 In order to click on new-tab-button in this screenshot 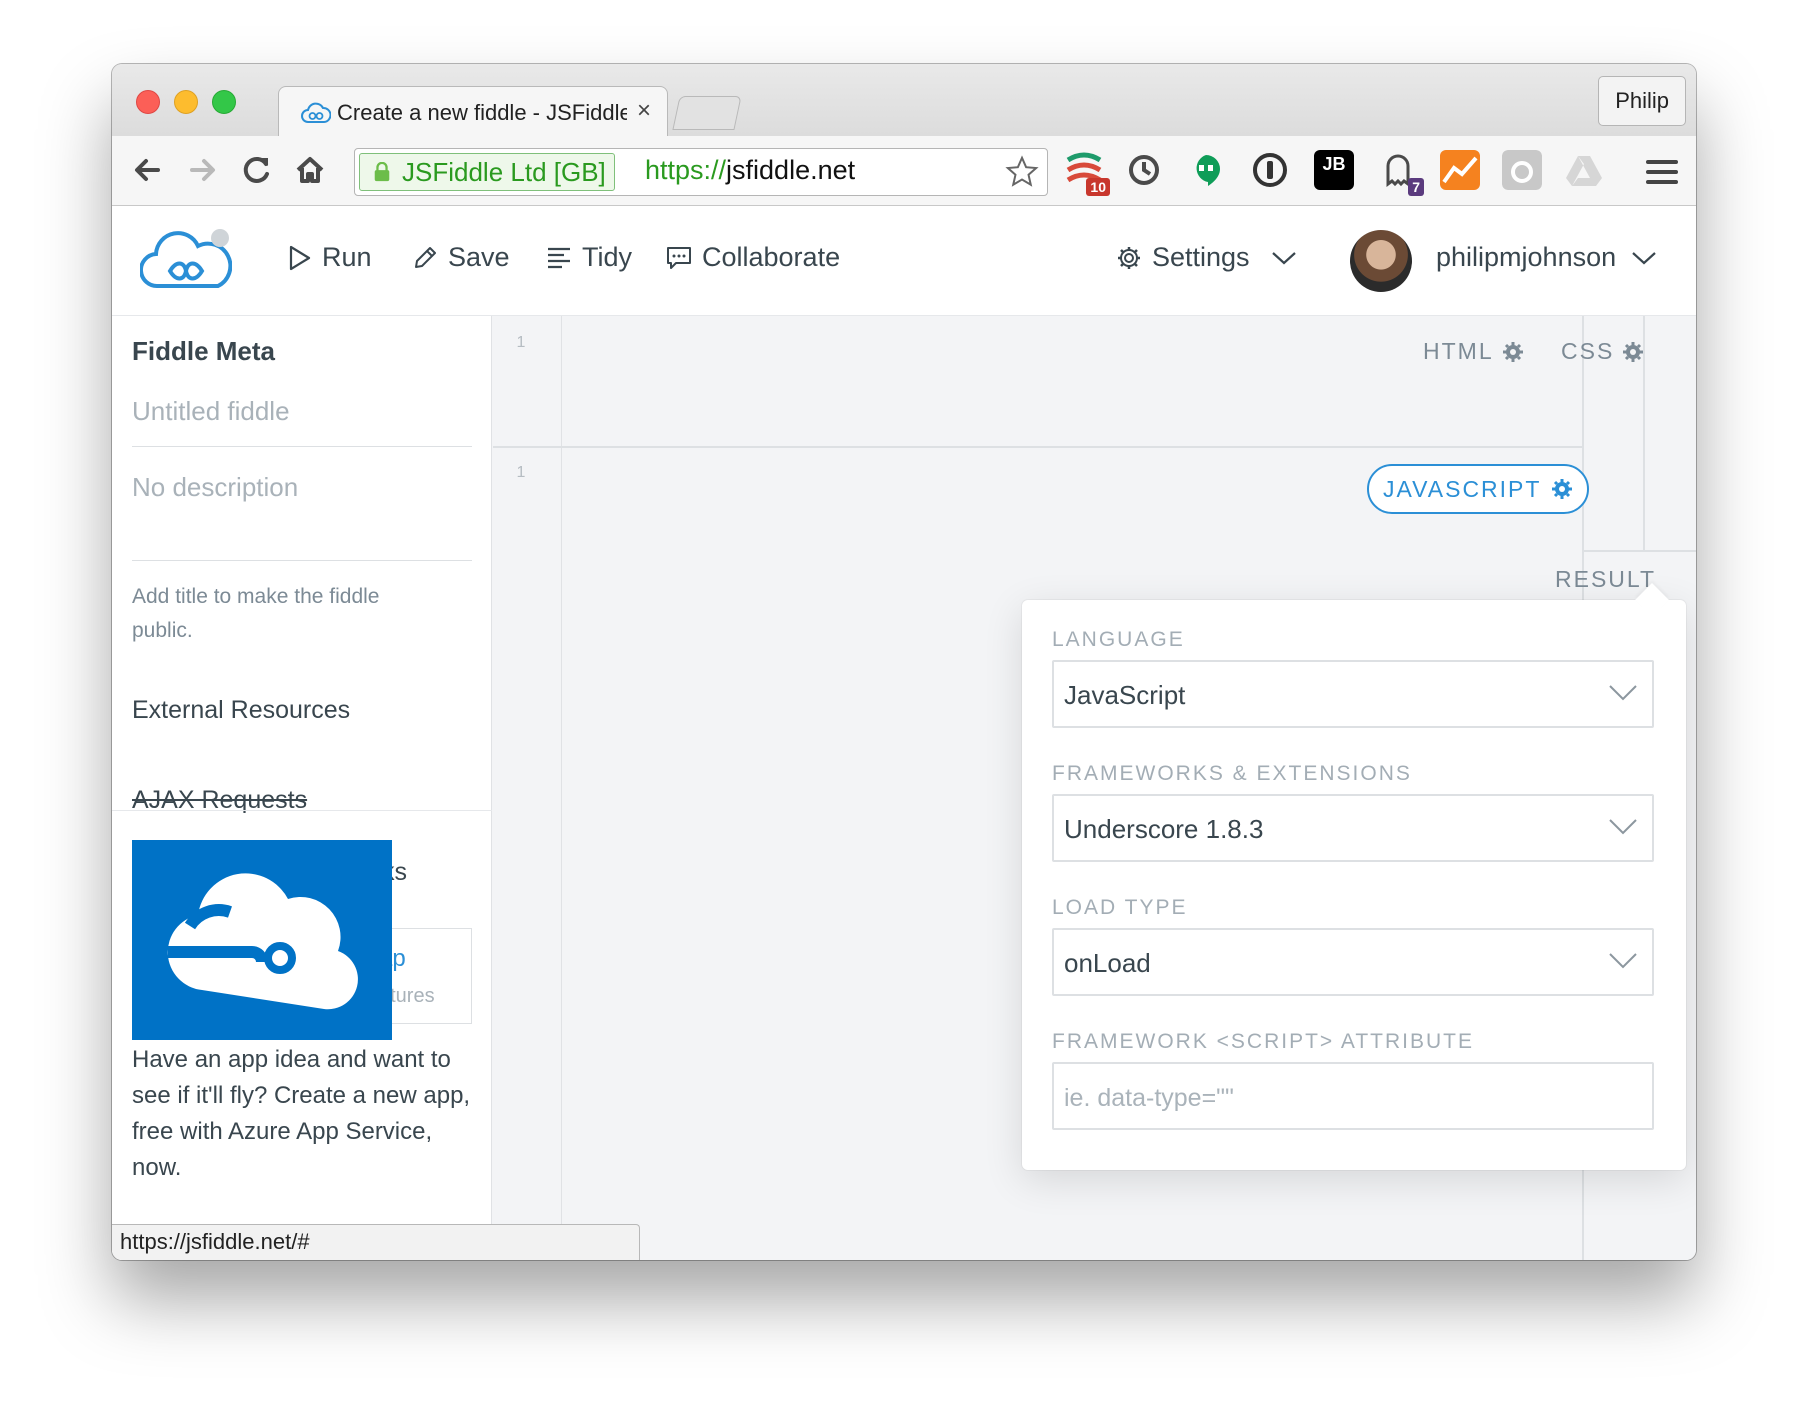, I will do `click(707, 113)`.